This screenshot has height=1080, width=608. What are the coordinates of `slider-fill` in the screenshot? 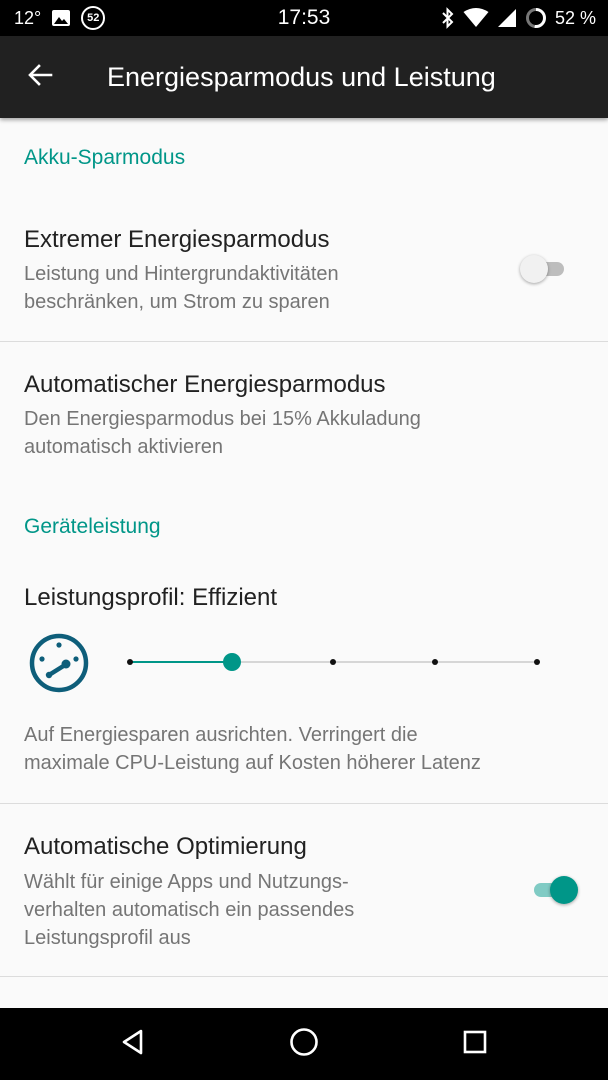 It's located at (181, 662).